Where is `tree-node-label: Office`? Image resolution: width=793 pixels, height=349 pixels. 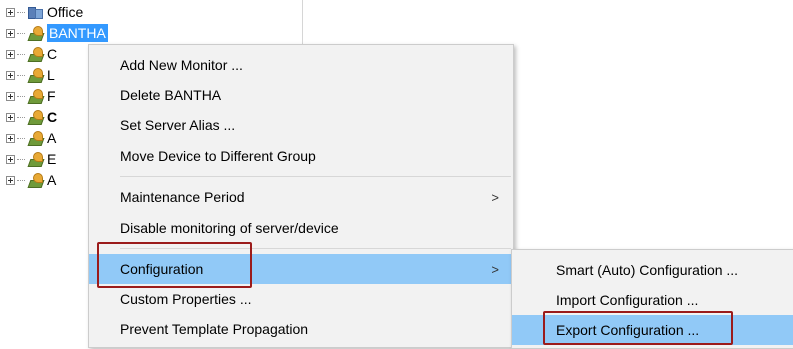 tree-node-label: Office is located at coordinates (65, 12).